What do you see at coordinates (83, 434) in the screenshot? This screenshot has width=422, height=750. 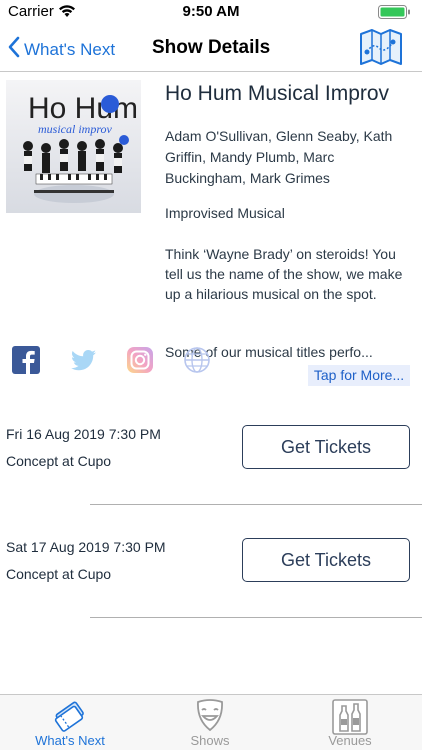 I see `performance-date: Fri 16 Aug 2019 7:30 PM` at bounding box center [83, 434].